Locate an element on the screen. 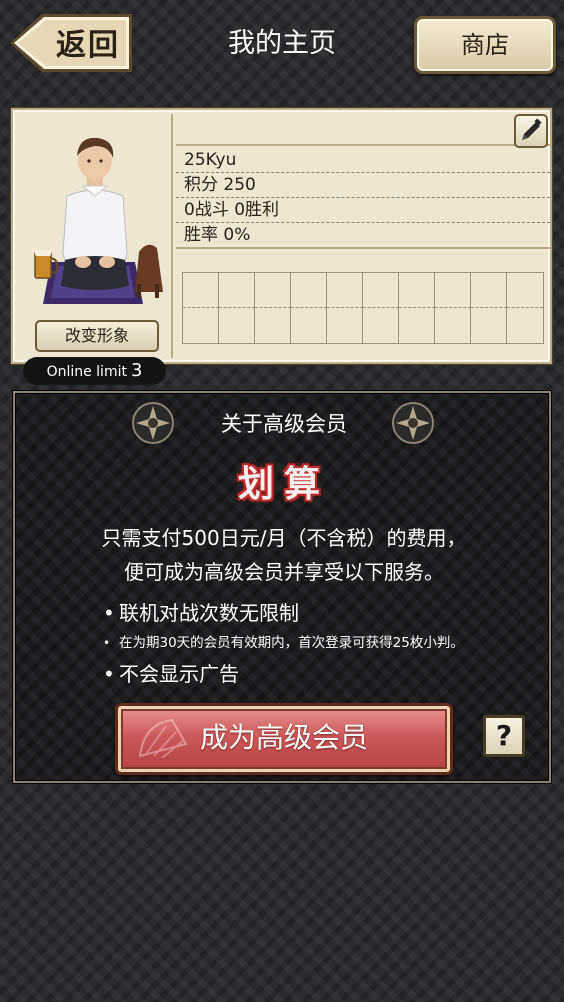  benefit-item: 联机对战次数无限制 is located at coordinates (323, 613).